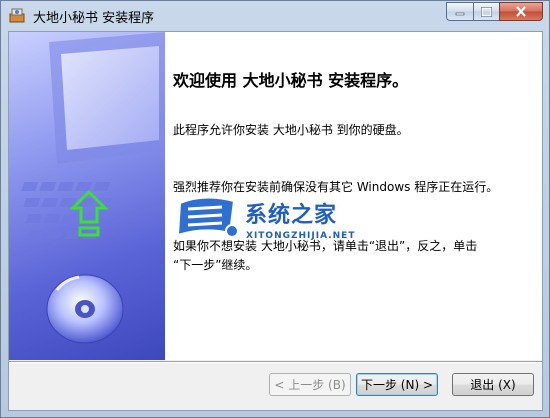  Describe the element at coordinates (310, 384) in the screenshot. I see `back-button: < 上一步 (B)` at that location.